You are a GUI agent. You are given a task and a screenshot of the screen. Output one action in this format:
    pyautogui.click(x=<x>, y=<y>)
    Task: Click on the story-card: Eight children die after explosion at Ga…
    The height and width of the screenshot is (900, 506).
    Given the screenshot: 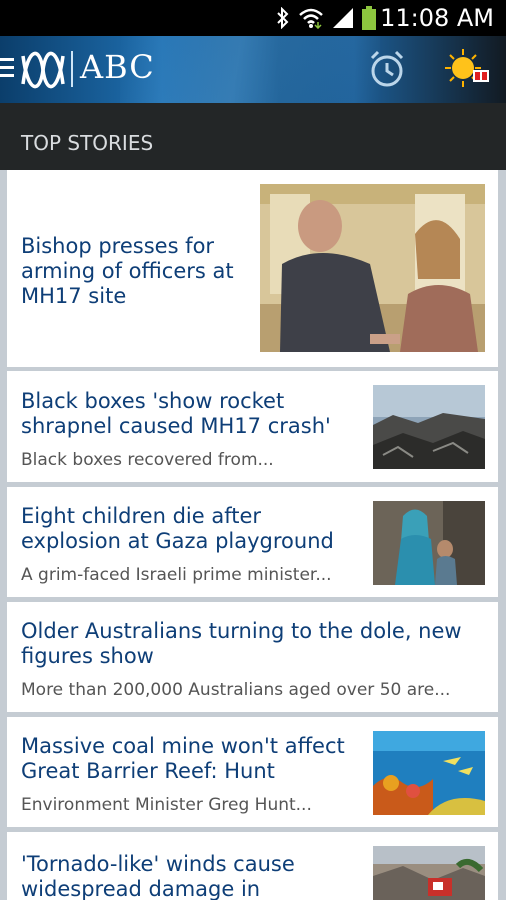 What is the action you would take?
    pyautogui.click(x=252, y=542)
    